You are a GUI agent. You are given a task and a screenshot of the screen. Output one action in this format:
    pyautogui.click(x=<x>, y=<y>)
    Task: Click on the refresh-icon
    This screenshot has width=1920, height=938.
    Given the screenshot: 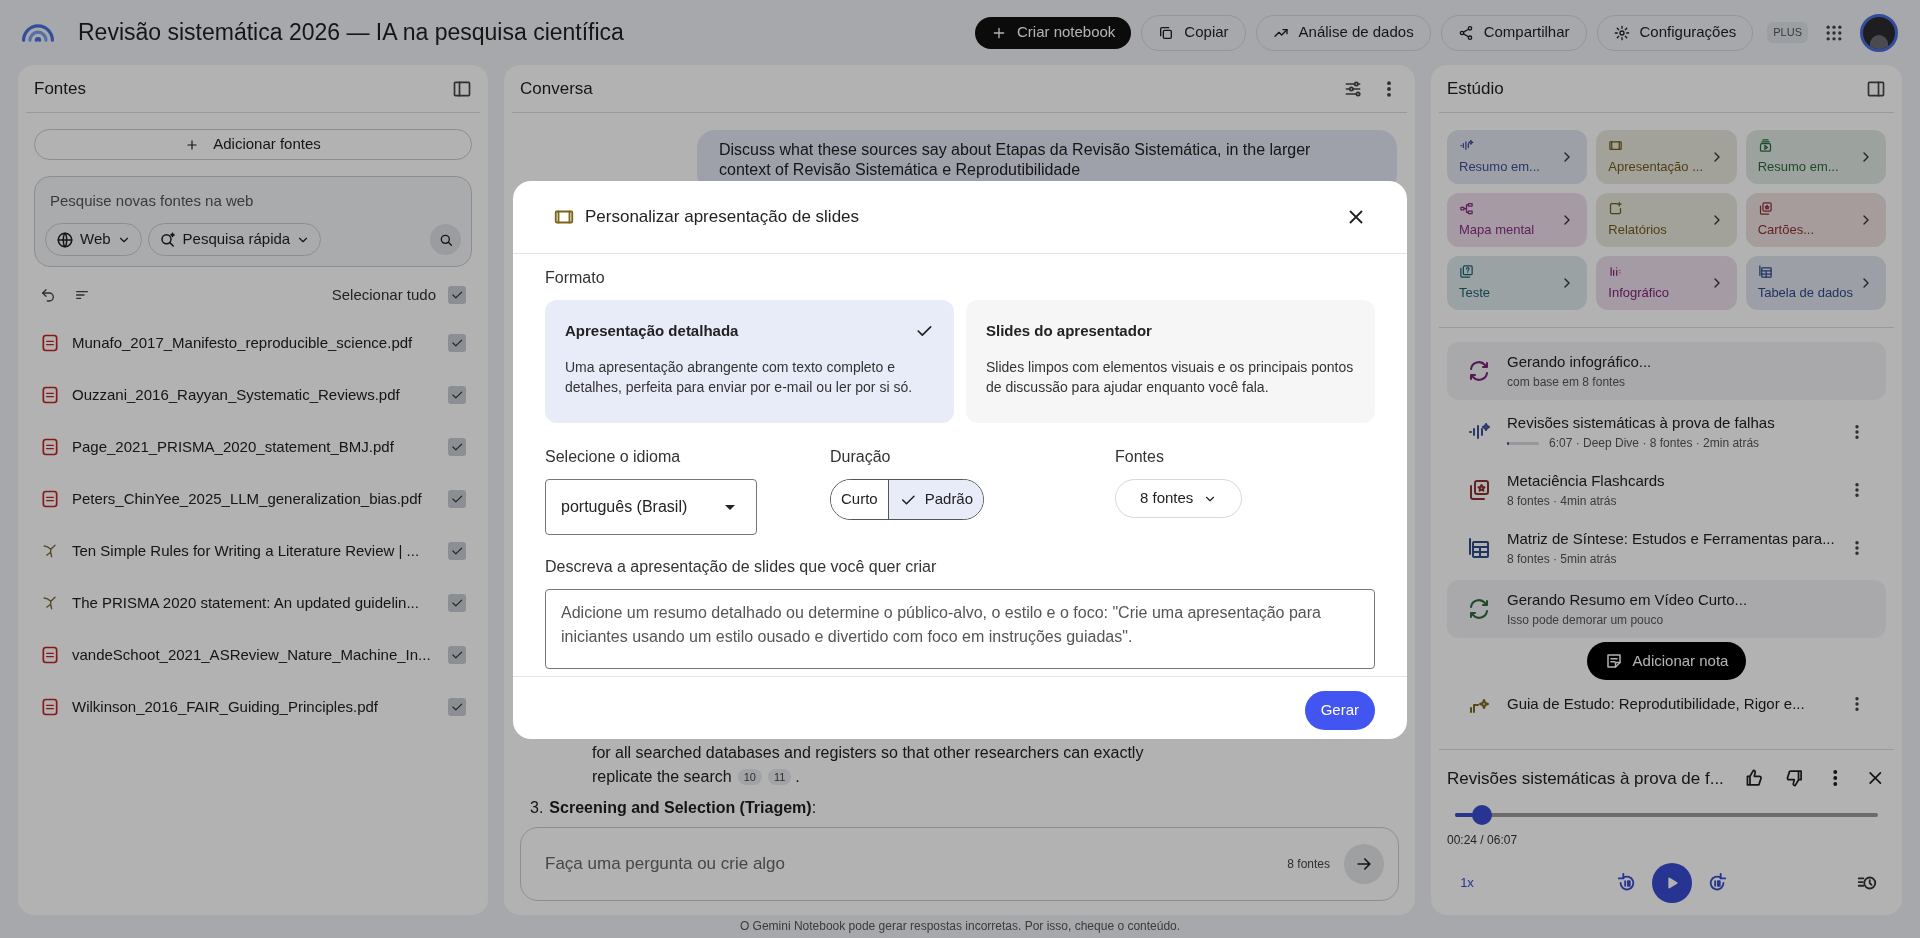 What is the action you would take?
    pyautogui.click(x=1479, y=371)
    